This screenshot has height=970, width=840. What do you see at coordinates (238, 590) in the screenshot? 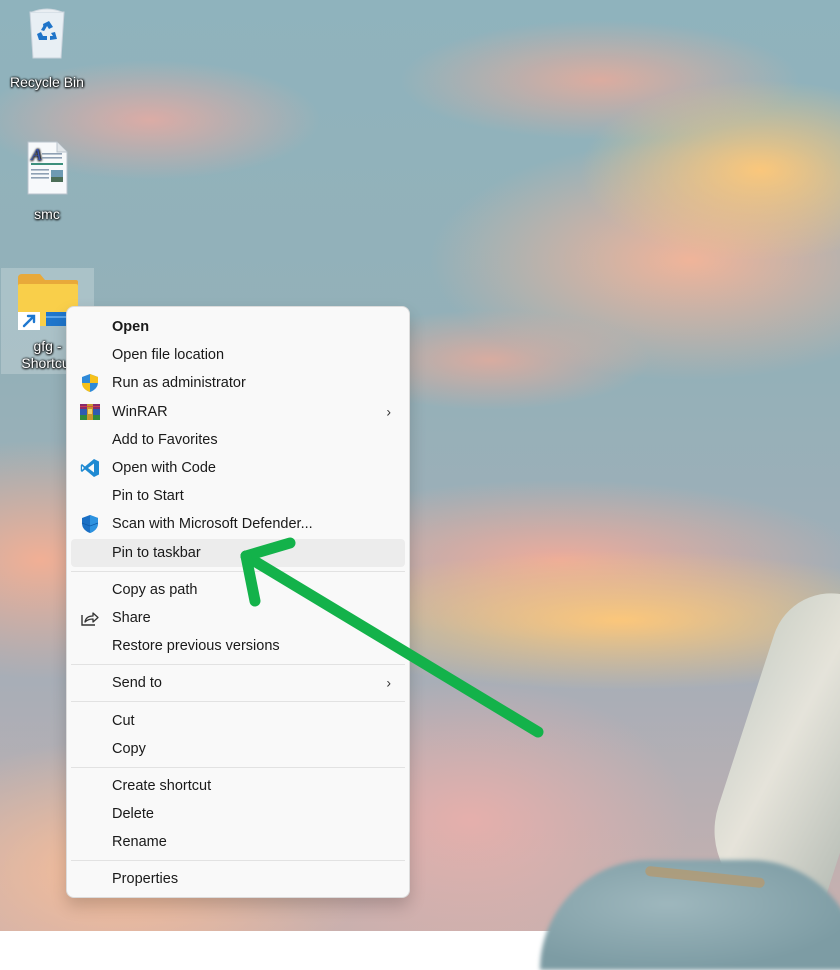
I see `menu-item-copy-as-path: Copy as path` at bounding box center [238, 590].